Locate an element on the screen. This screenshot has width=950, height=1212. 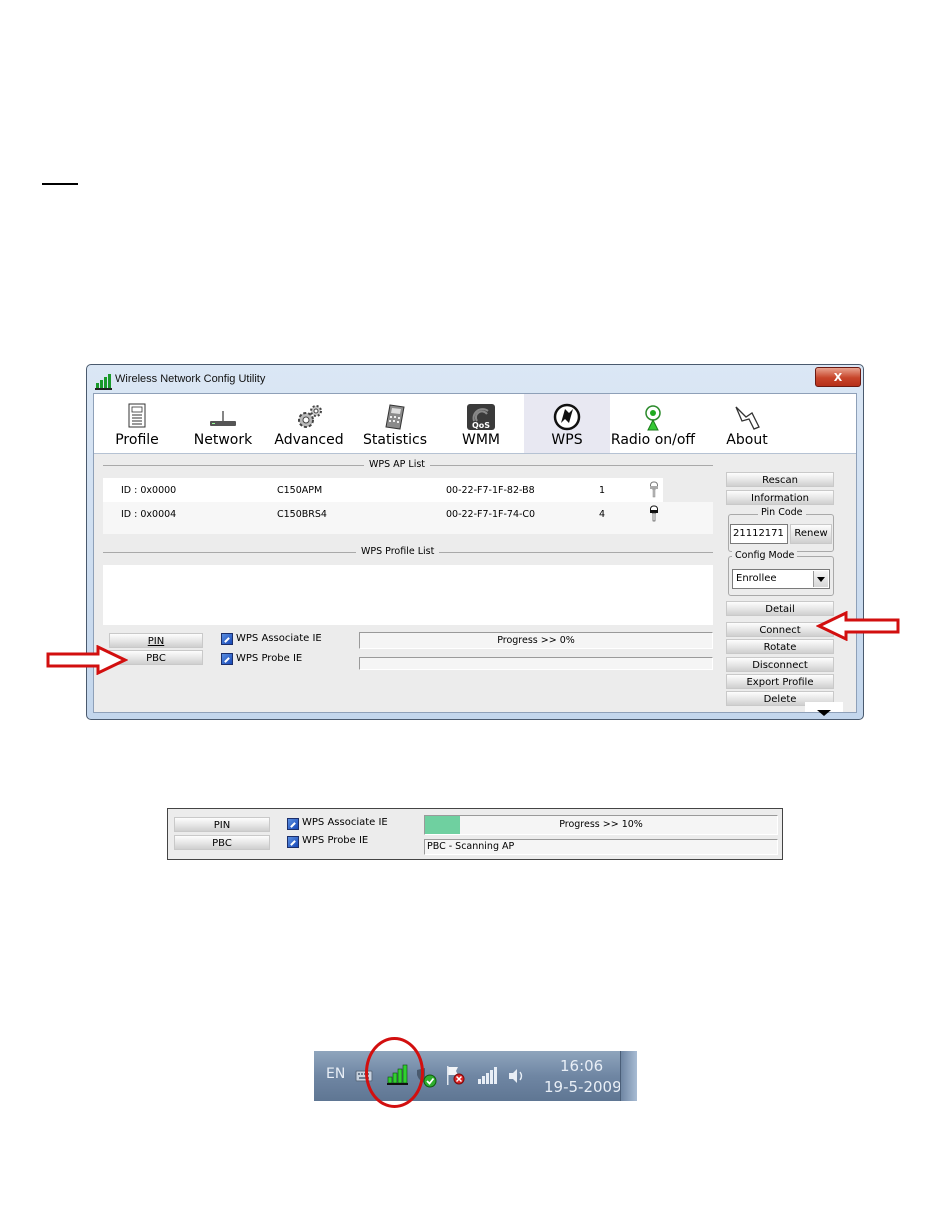
wps-profile-list-title: WPS Profile List is located at coordinates (398, 551).